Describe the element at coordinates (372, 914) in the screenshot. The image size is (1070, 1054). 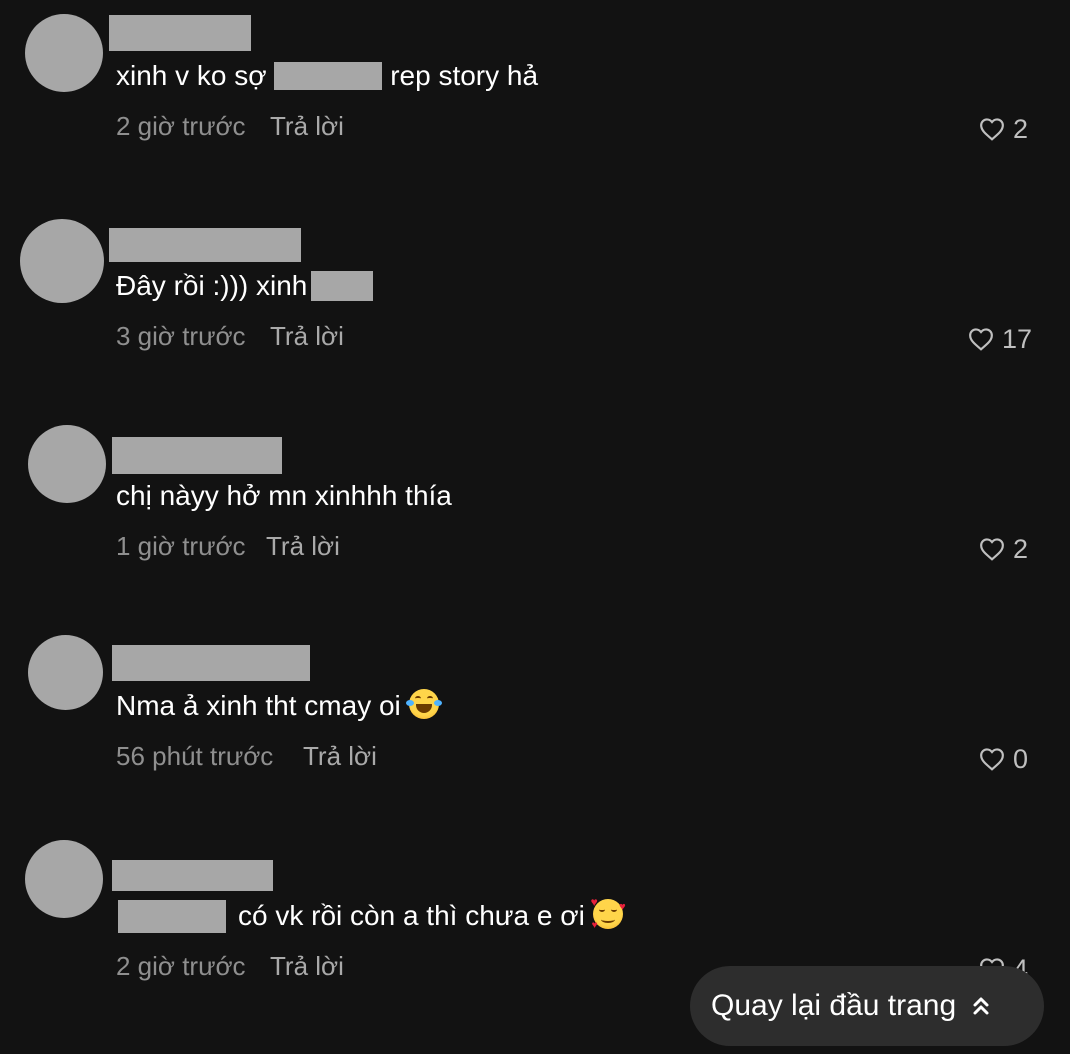
I see `comment-text: có vk rồi còn a thì chưa e ơi ♥ ♥ ♥` at that location.